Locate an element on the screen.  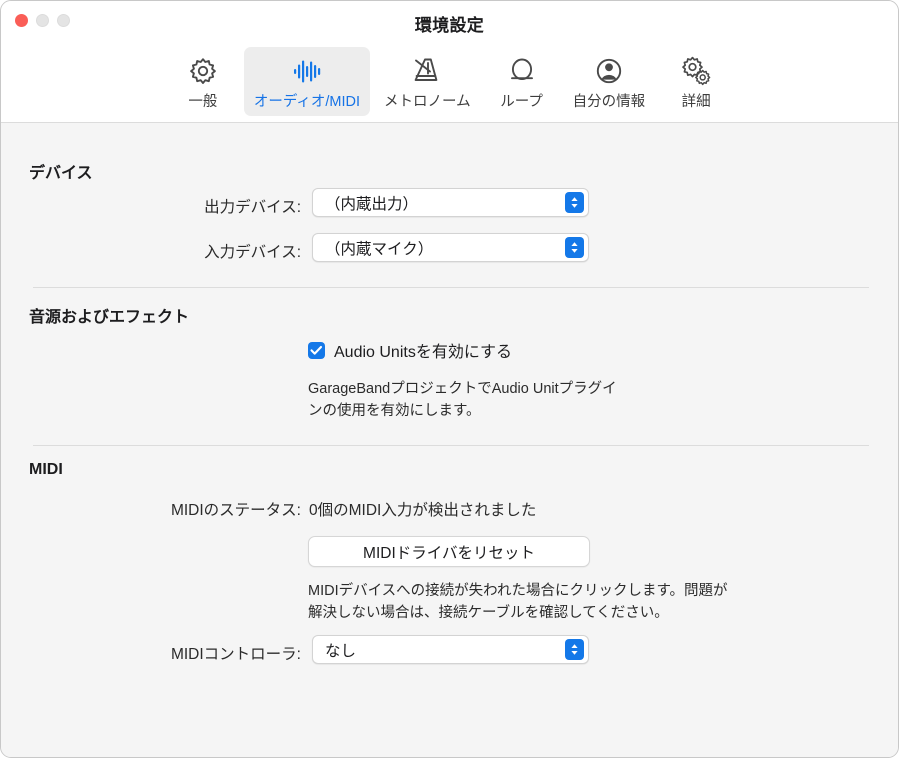
tab-metronome: メトロノーム is located at coordinates (427, 81).